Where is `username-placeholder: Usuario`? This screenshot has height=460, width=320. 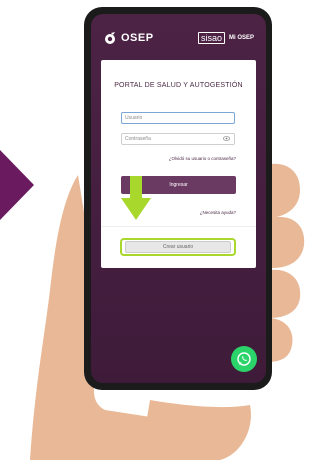 username-placeholder: Usuario is located at coordinates (134, 118).